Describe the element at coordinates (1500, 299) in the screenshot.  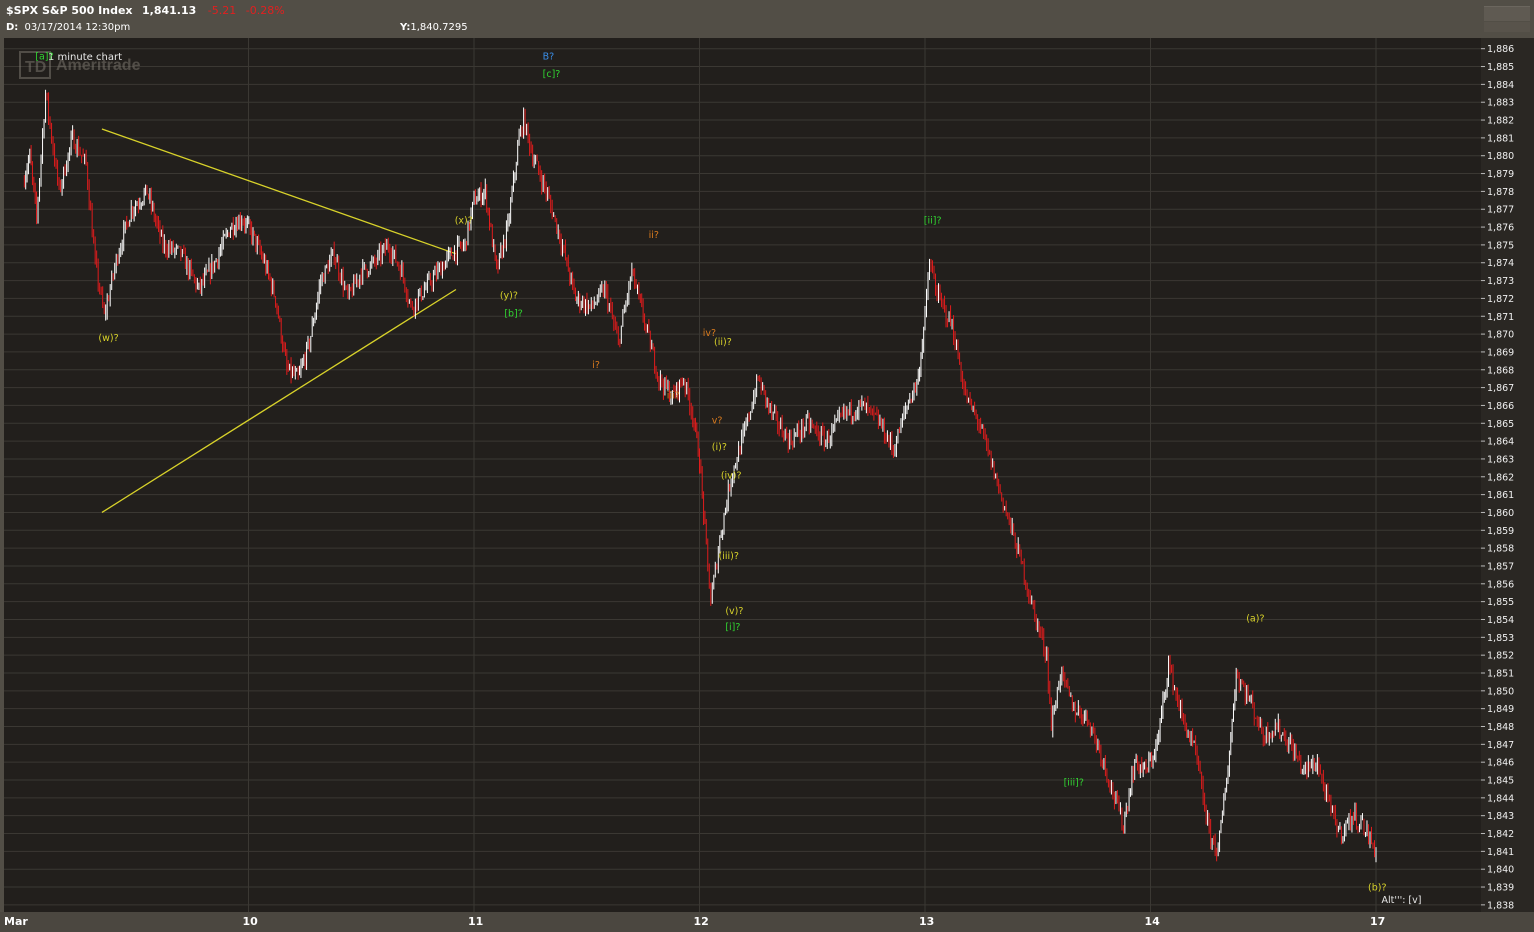
I see `y-tick-label: 1,872` at that location.